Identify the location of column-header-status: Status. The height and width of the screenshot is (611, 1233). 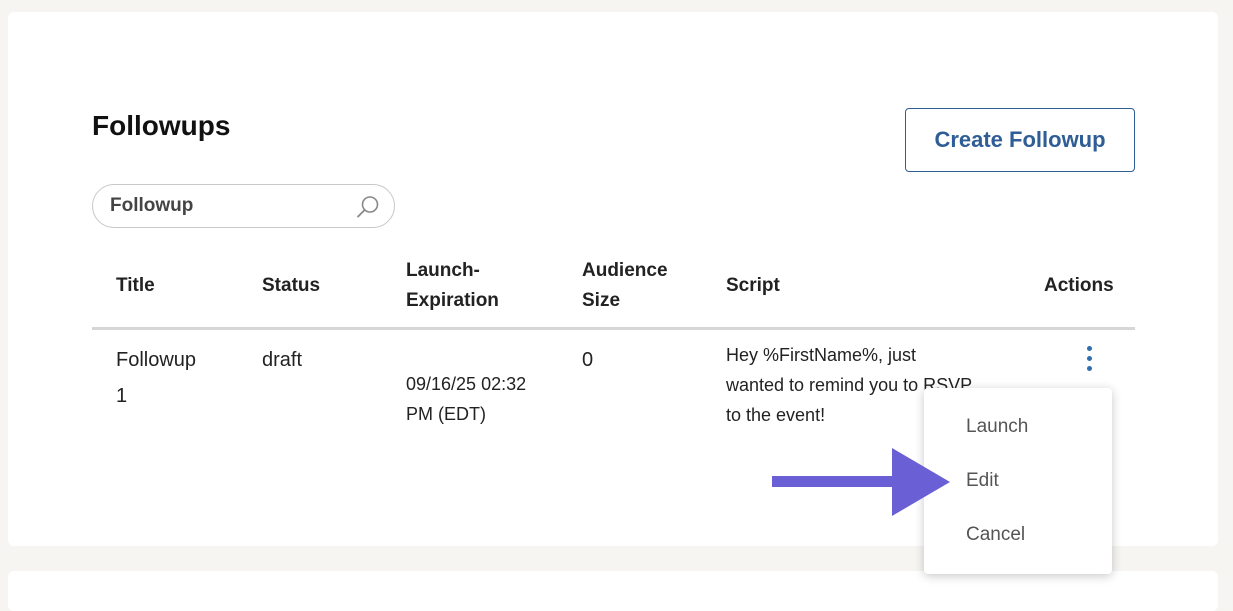
(291, 286).